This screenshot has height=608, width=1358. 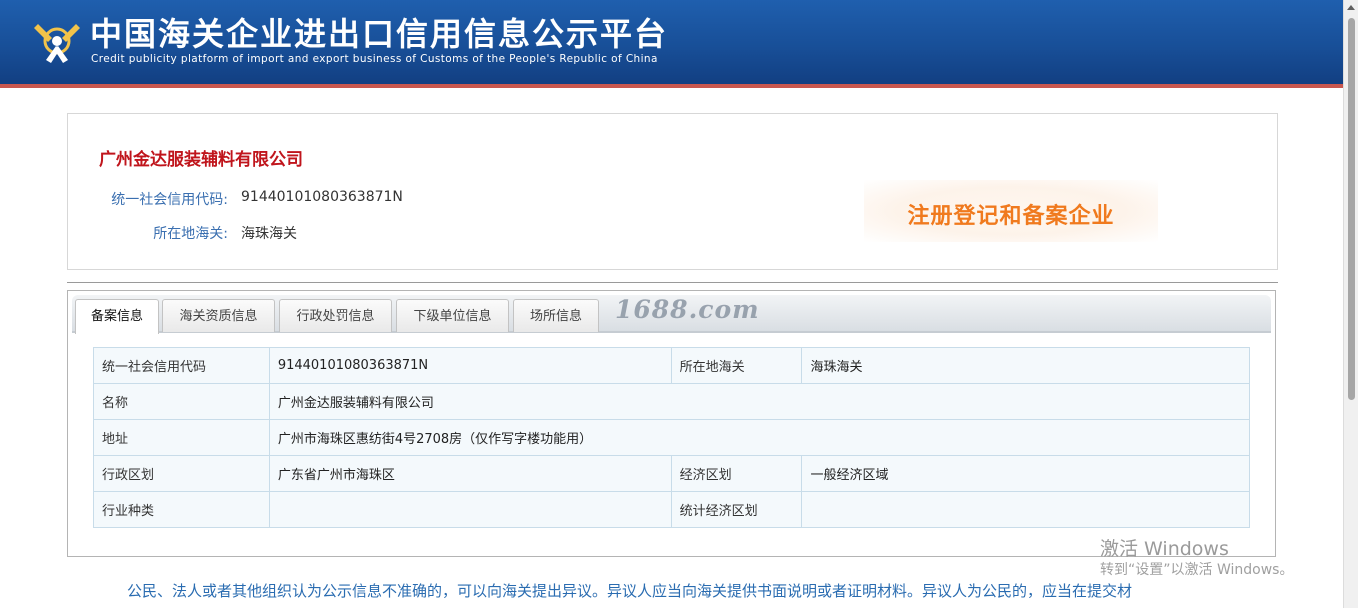 What do you see at coordinates (1351, 209) in the screenshot?
I see `scroll-thumb` at bounding box center [1351, 209].